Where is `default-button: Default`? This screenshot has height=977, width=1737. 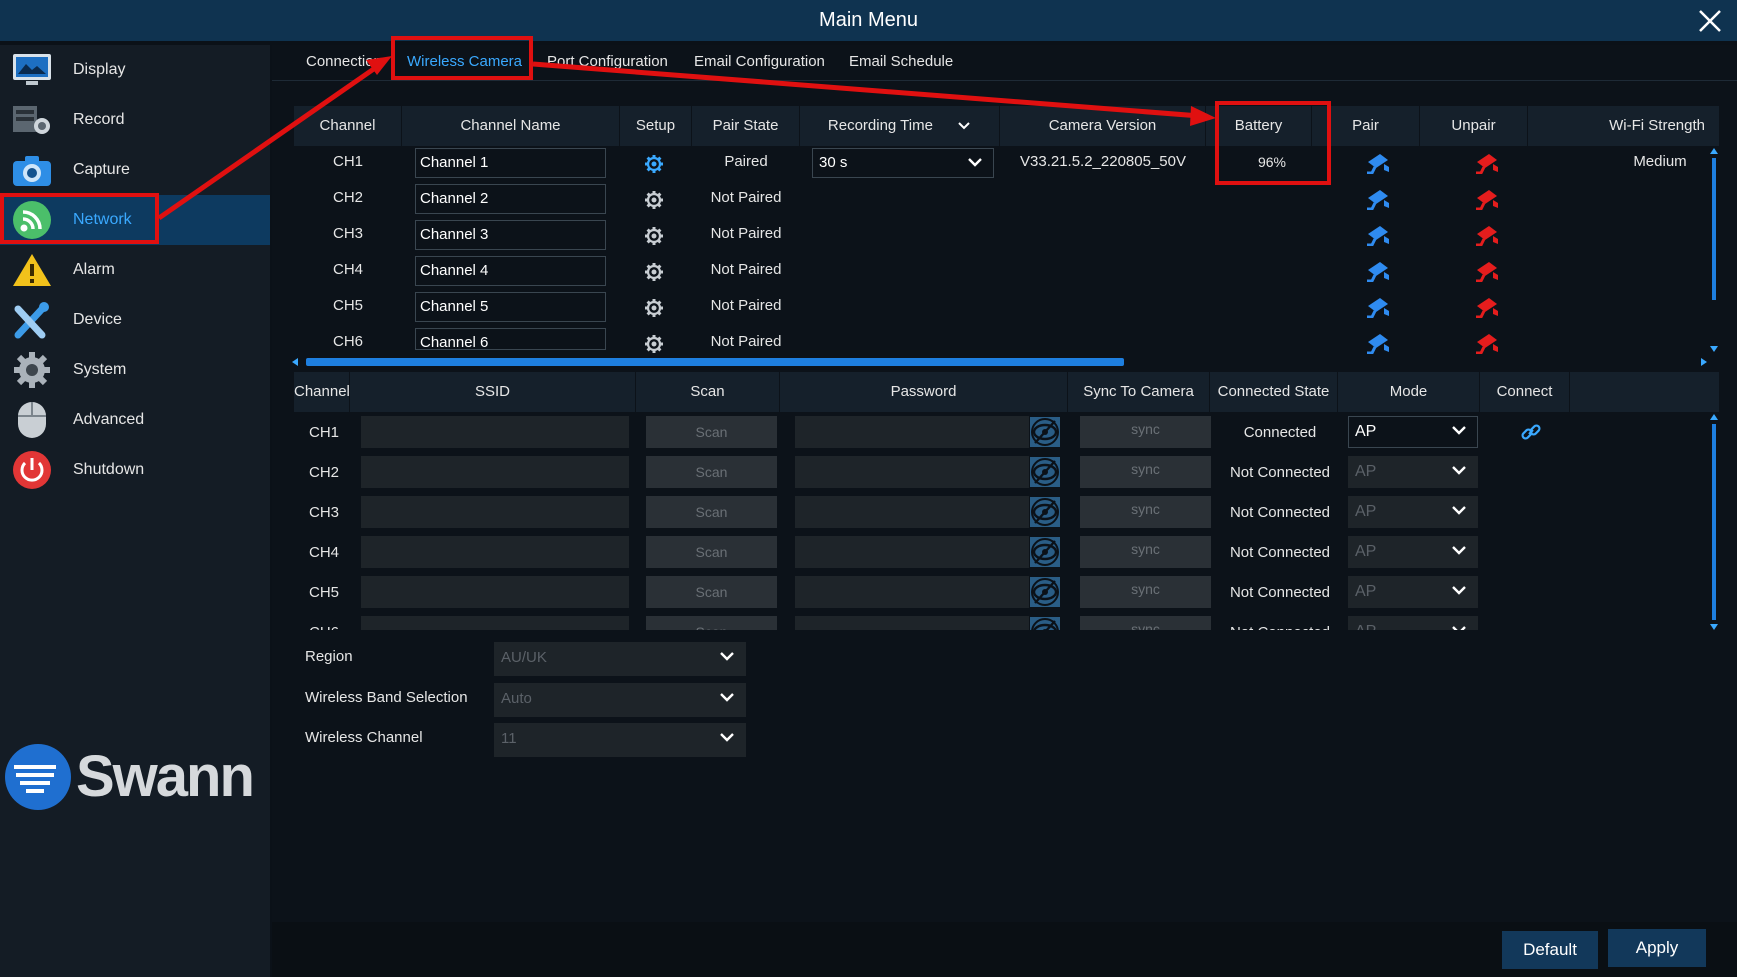
default-button: Default is located at coordinates (1550, 950).